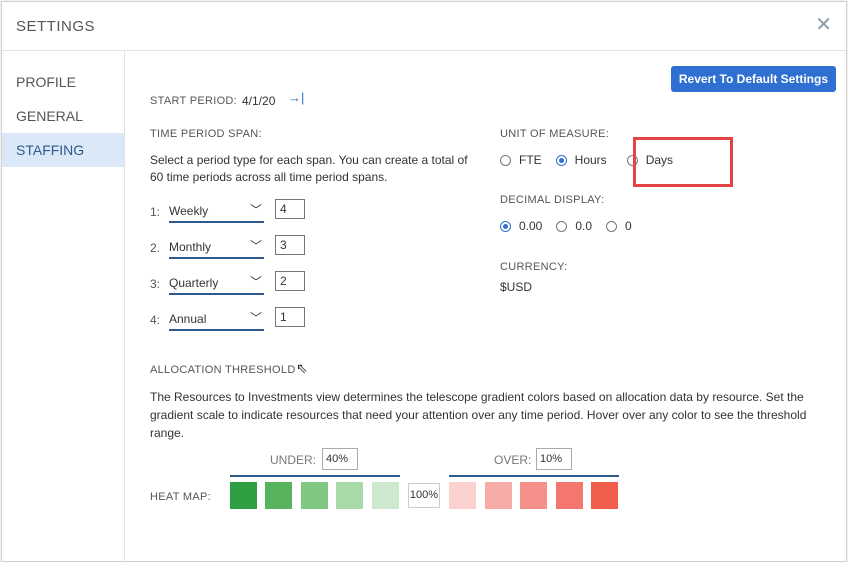 The width and height of the screenshot is (848, 562). I want to click on over-label: OVER:, so click(513, 460).